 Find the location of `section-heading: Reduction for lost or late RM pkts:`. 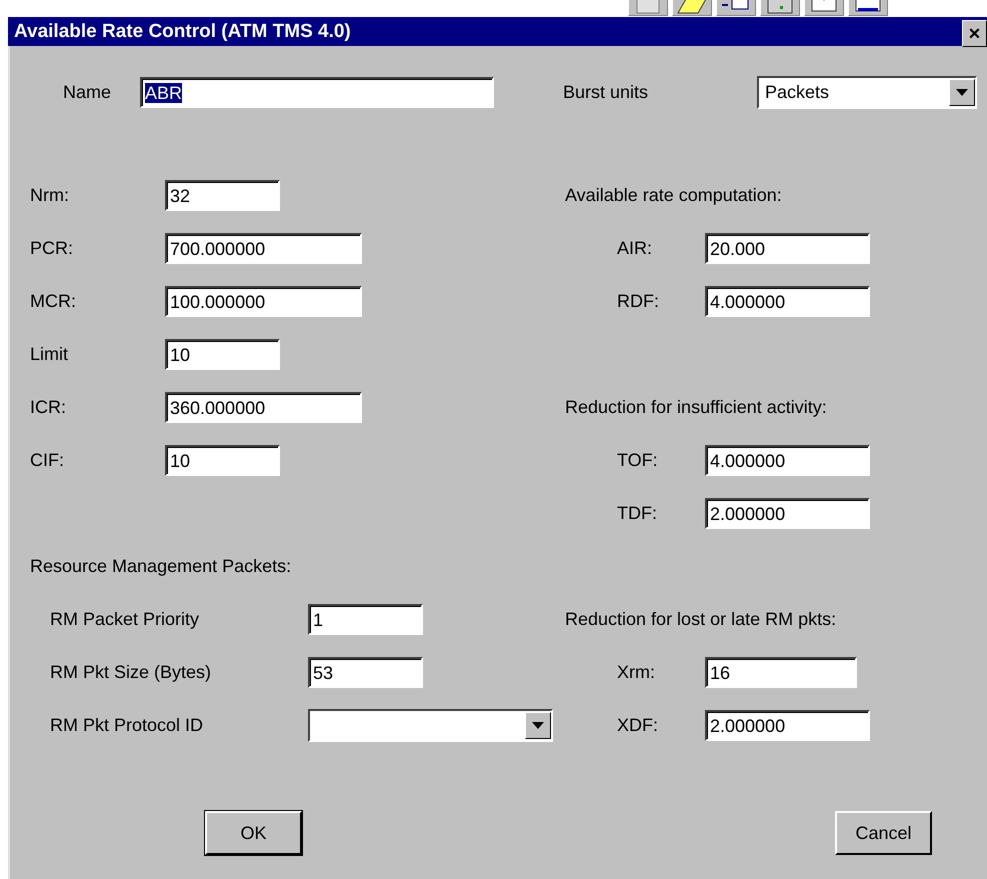

section-heading: Reduction for lost or late RM pkts: is located at coordinates (700, 619).